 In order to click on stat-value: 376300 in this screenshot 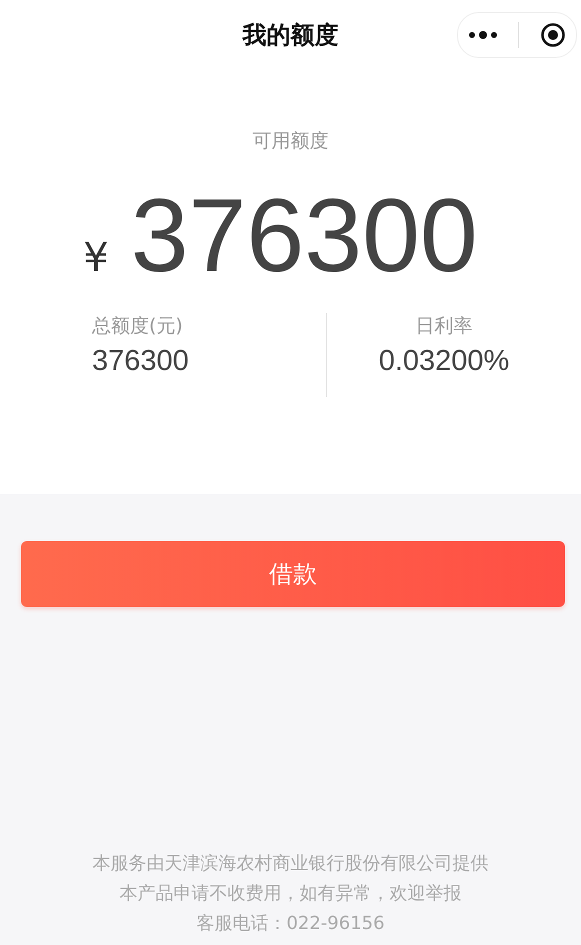, I will do `click(140, 361)`.